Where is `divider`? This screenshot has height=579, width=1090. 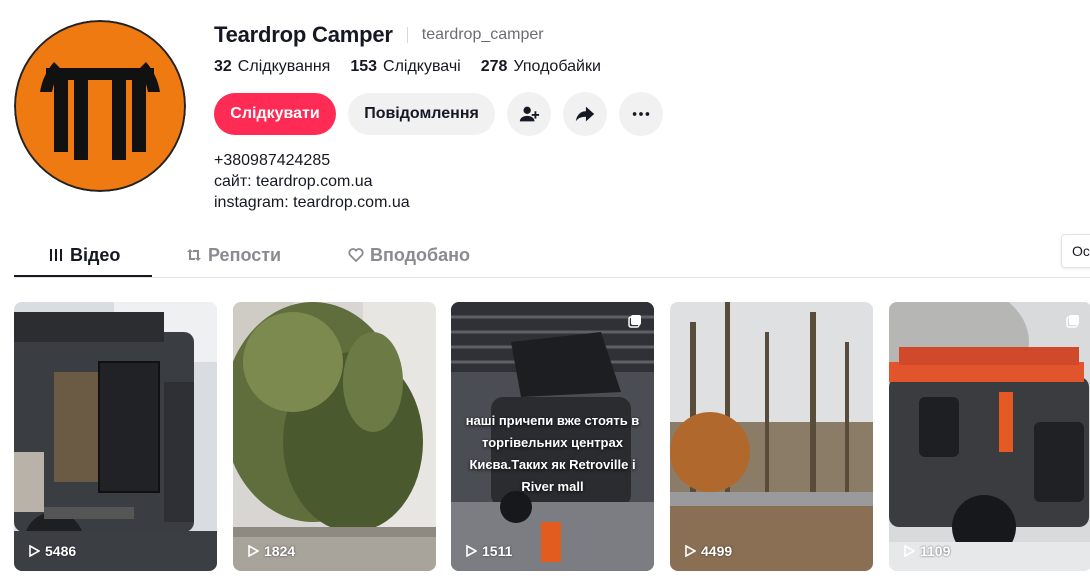
divider is located at coordinates (407, 35).